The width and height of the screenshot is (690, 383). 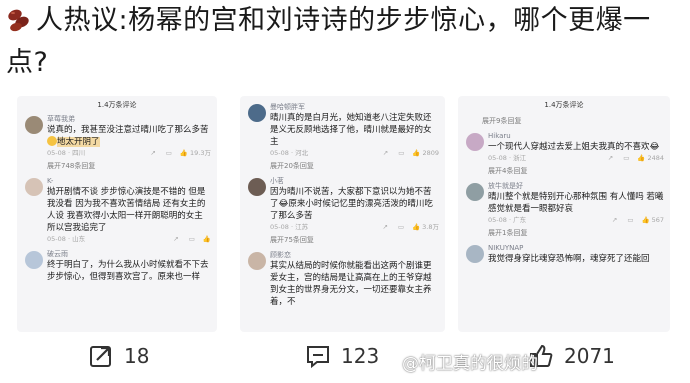 I want to click on share-button: 18, so click(x=118, y=356).